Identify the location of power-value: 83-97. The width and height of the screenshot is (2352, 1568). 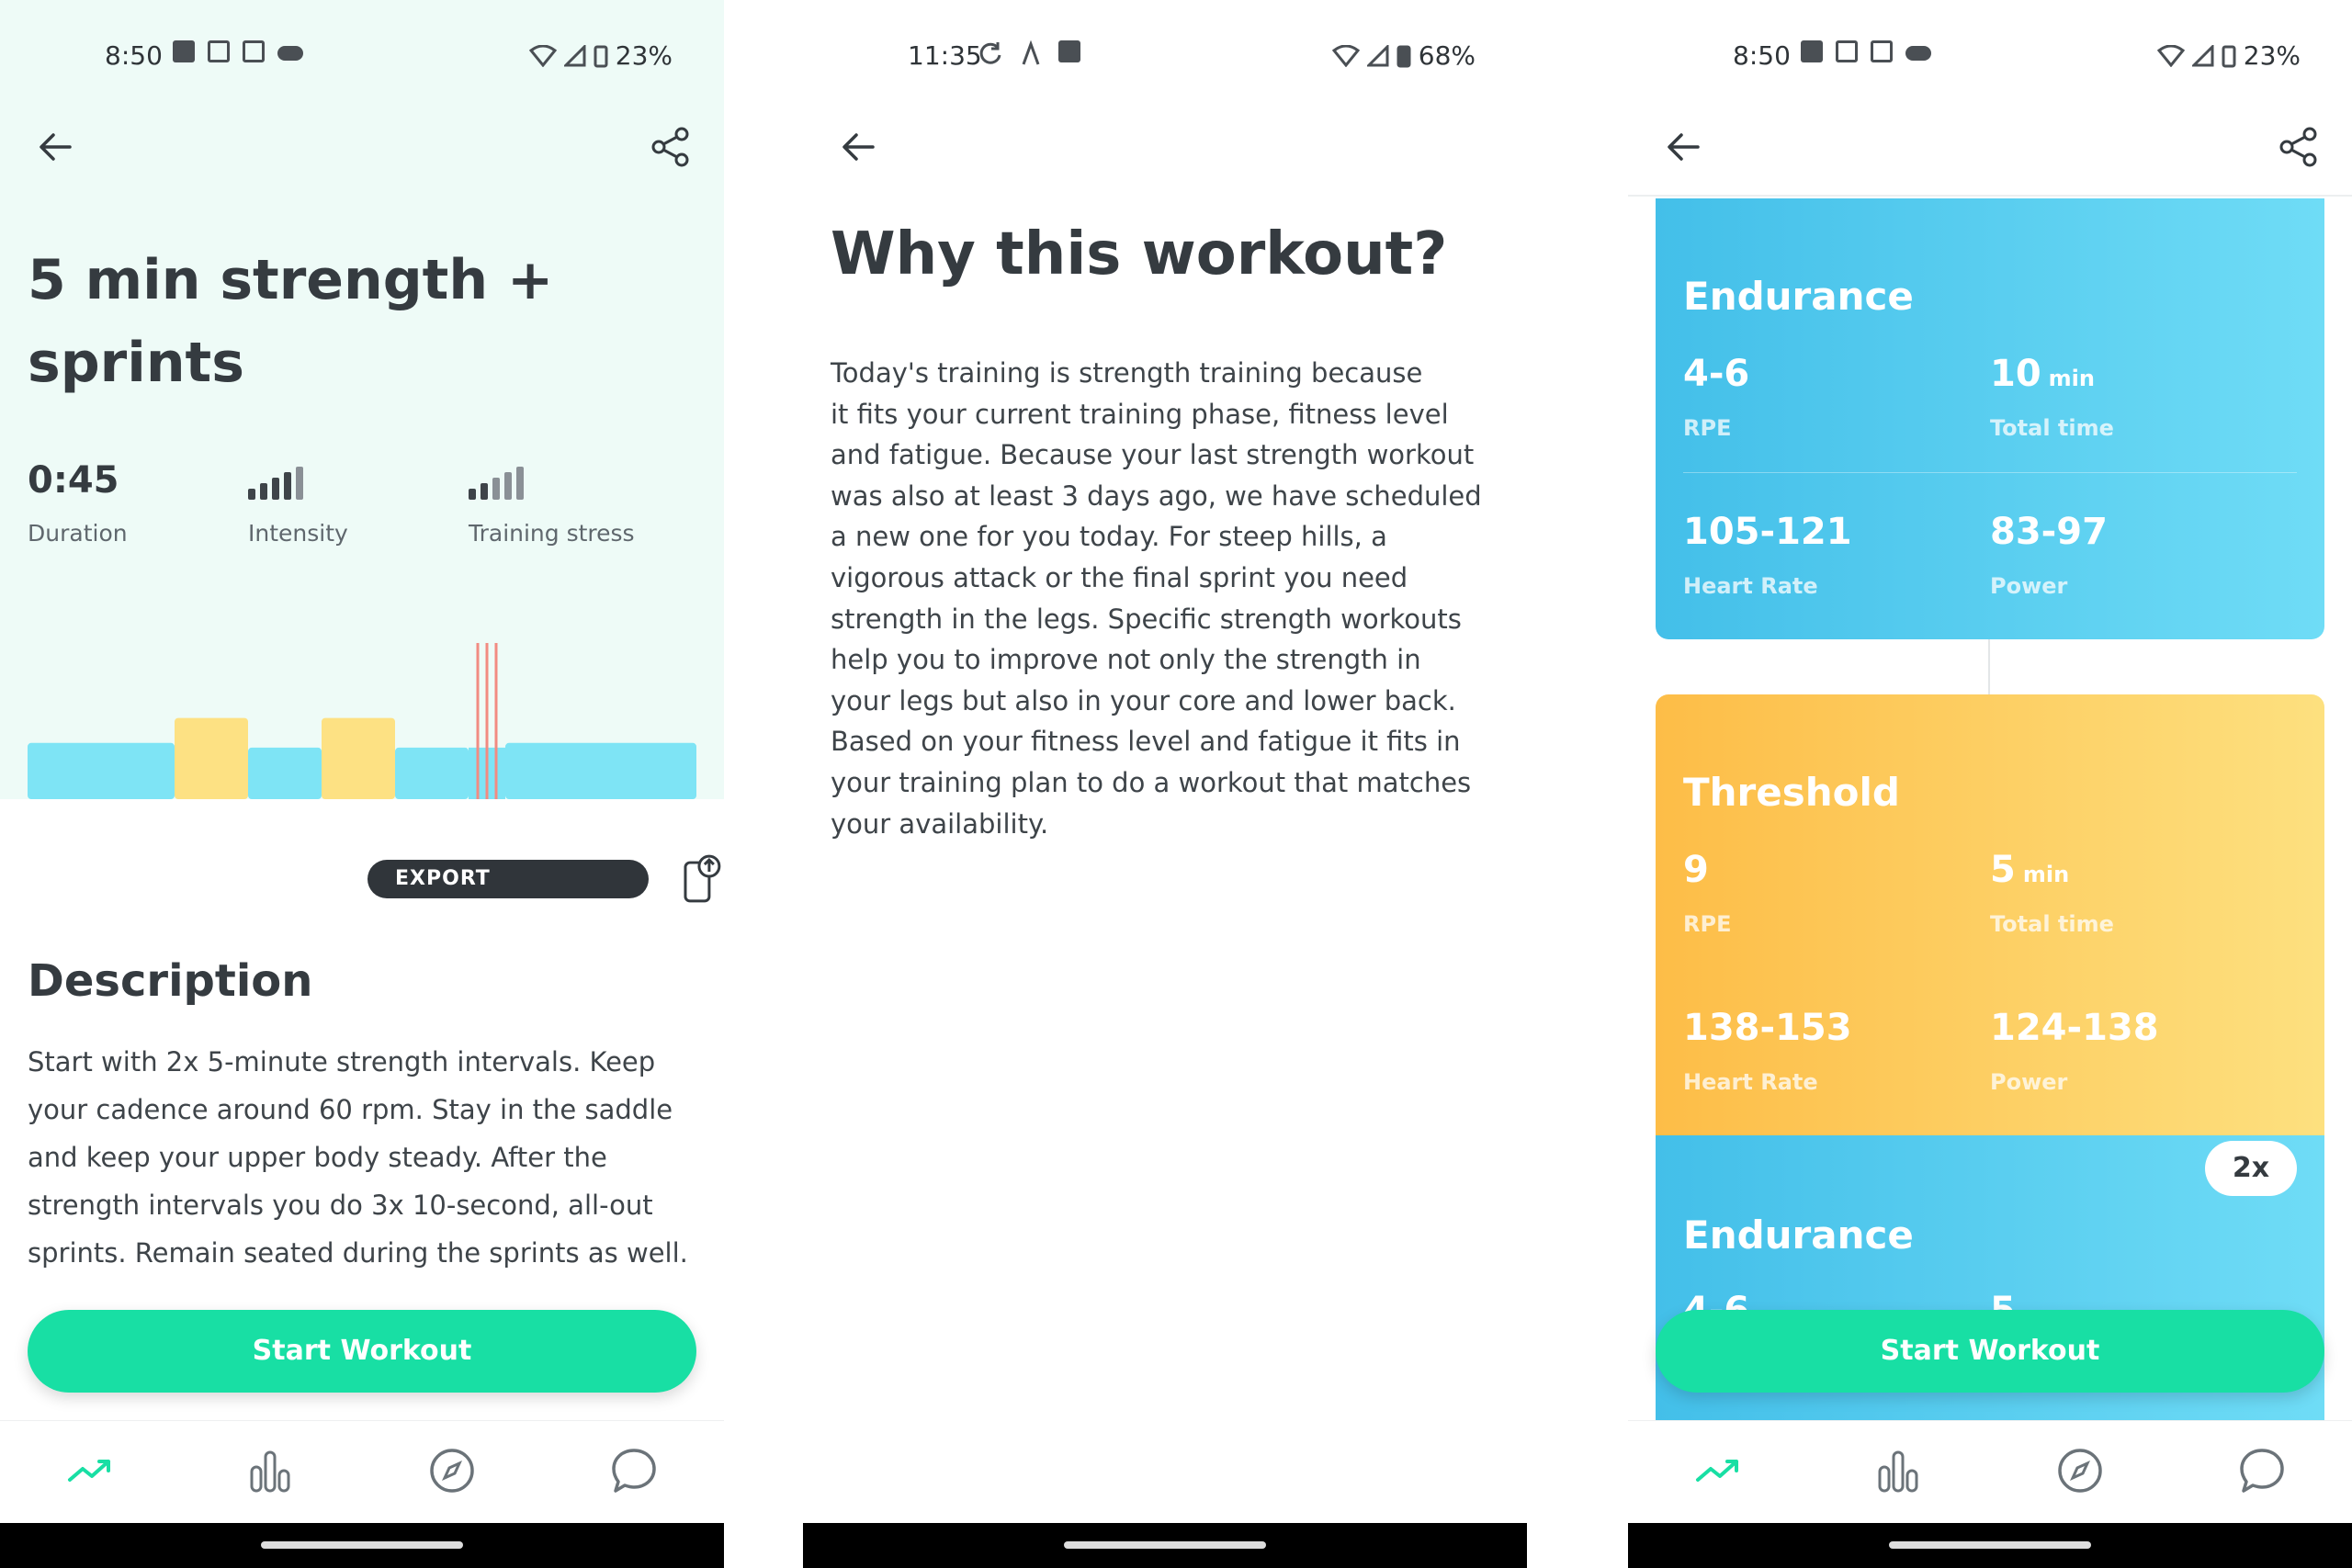
(2049, 532).